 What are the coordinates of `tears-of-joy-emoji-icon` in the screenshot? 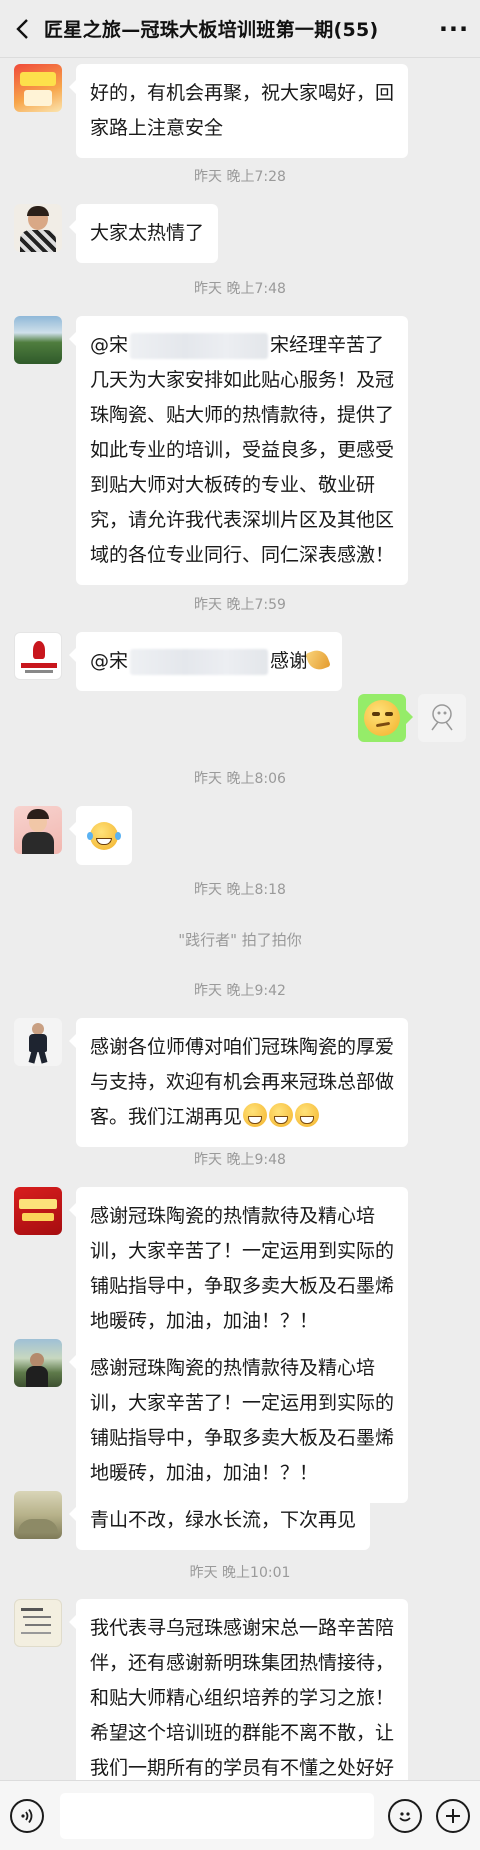 It's located at (104, 835).